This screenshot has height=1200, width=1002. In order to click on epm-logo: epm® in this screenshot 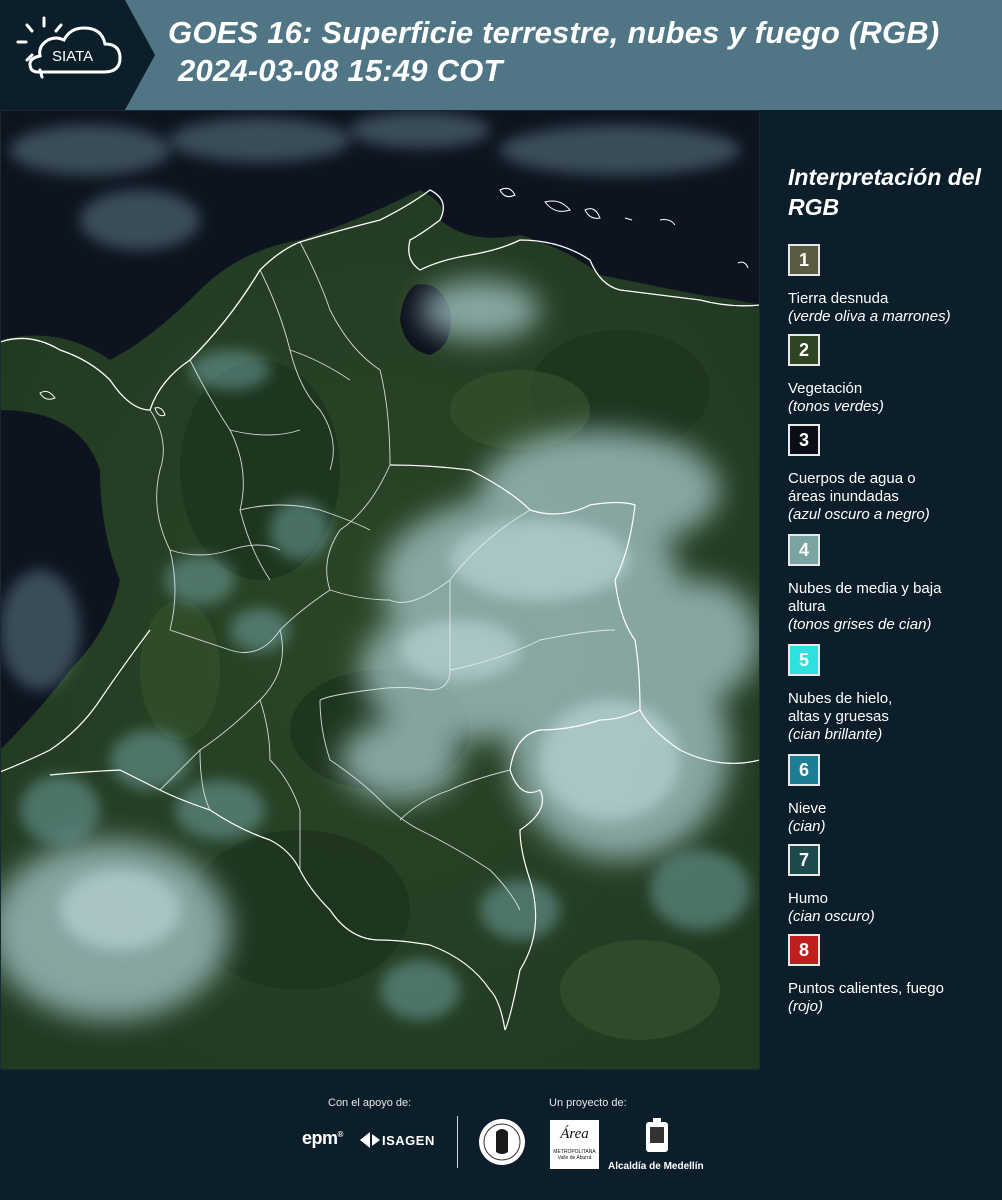, I will do `click(322, 1138)`.